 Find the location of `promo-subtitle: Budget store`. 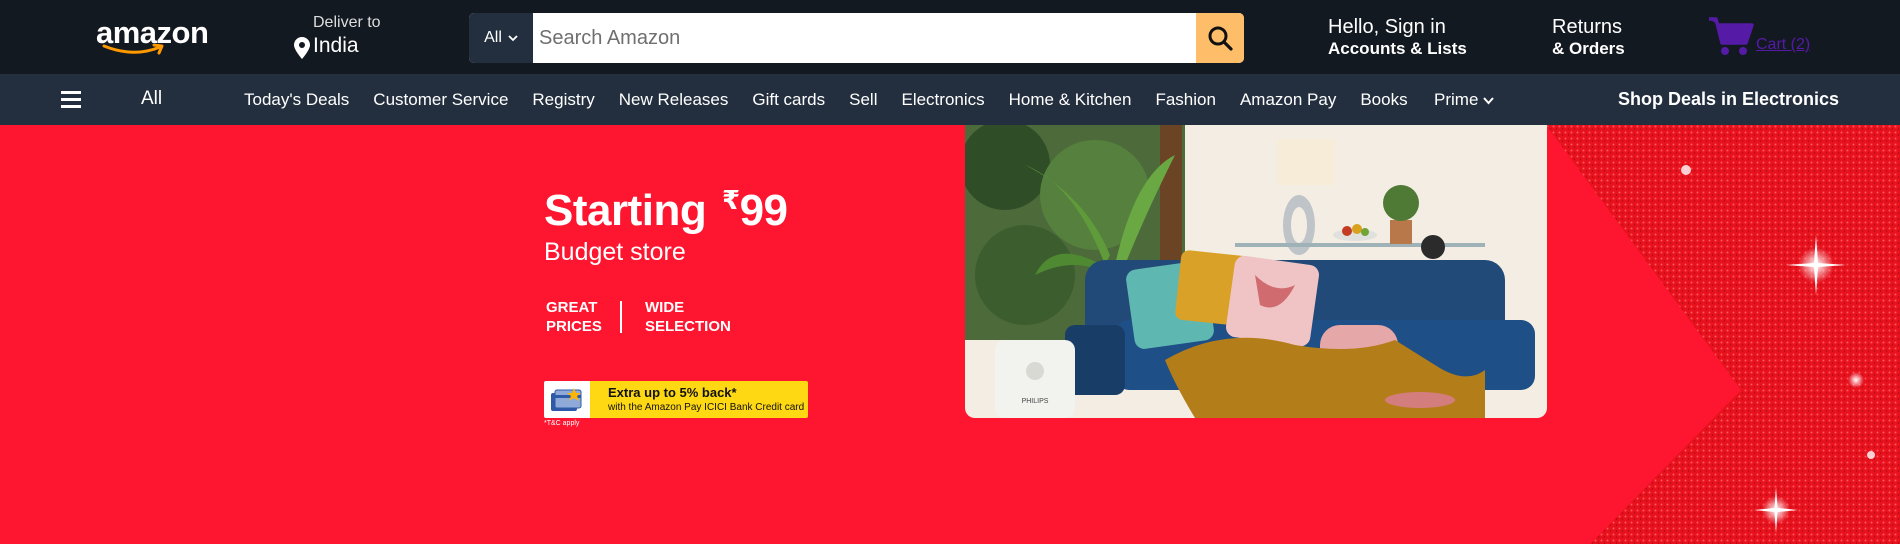

promo-subtitle: Budget store is located at coordinates (615, 252).